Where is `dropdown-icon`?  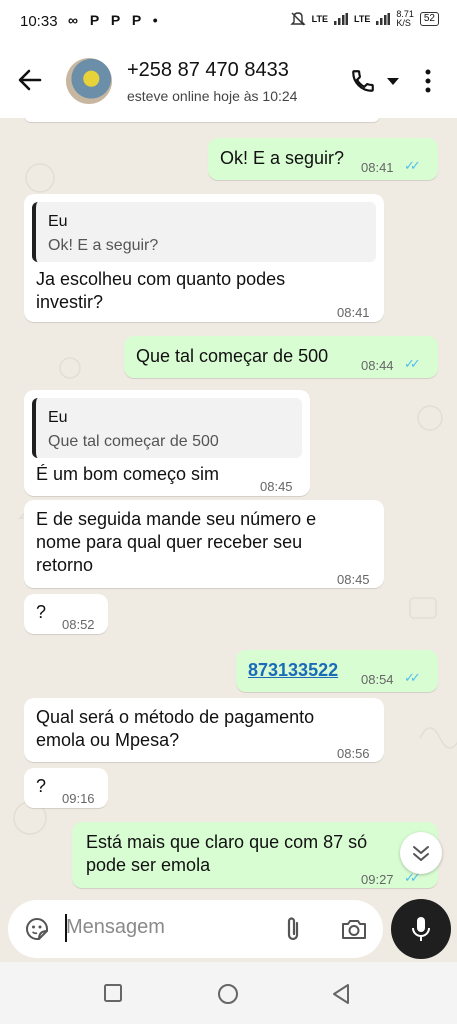 dropdown-icon is located at coordinates (393, 82).